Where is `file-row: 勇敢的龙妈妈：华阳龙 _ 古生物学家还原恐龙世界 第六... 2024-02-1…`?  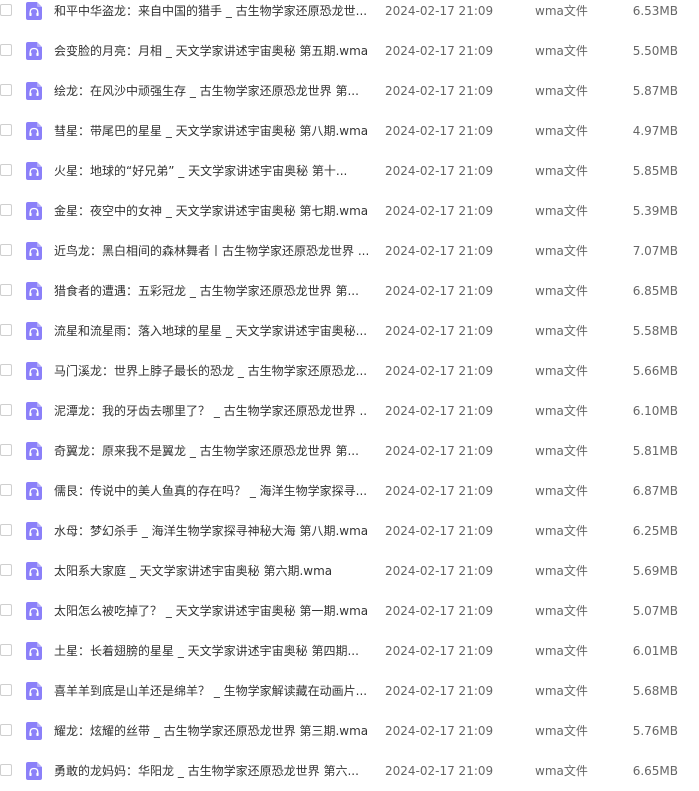 file-row: 勇敢的龙妈妈：华阳龙 _ 古生物学家还原恐龙世界 第六... 2024-02-1… is located at coordinates (349, 771).